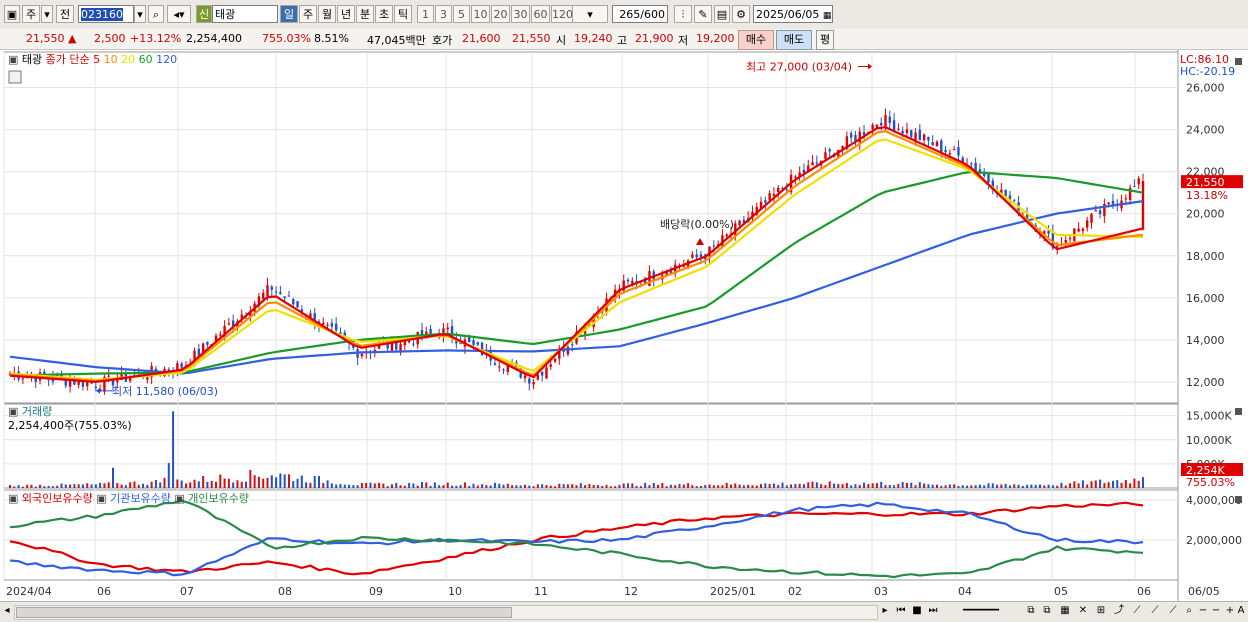 The image size is (1248, 622). What do you see at coordinates (264, 612) in the screenshot?
I see `scroll-thumb` at bounding box center [264, 612].